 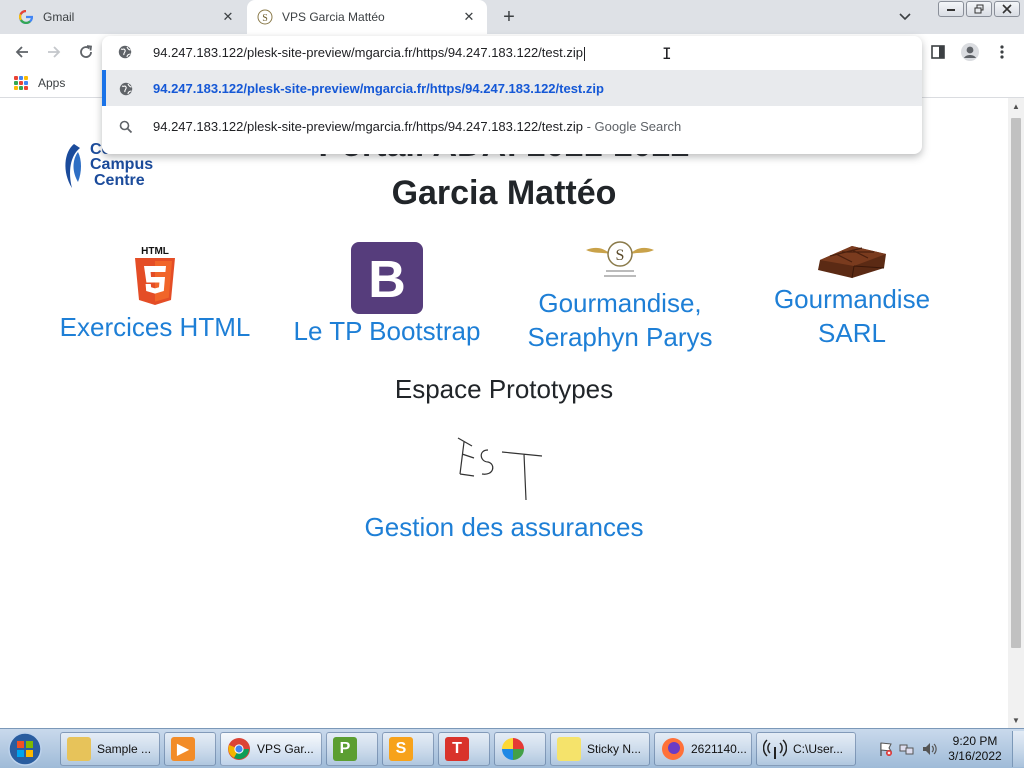 What do you see at coordinates (929, 749) in the screenshot?
I see `volume-icon` at bounding box center [929, 749].